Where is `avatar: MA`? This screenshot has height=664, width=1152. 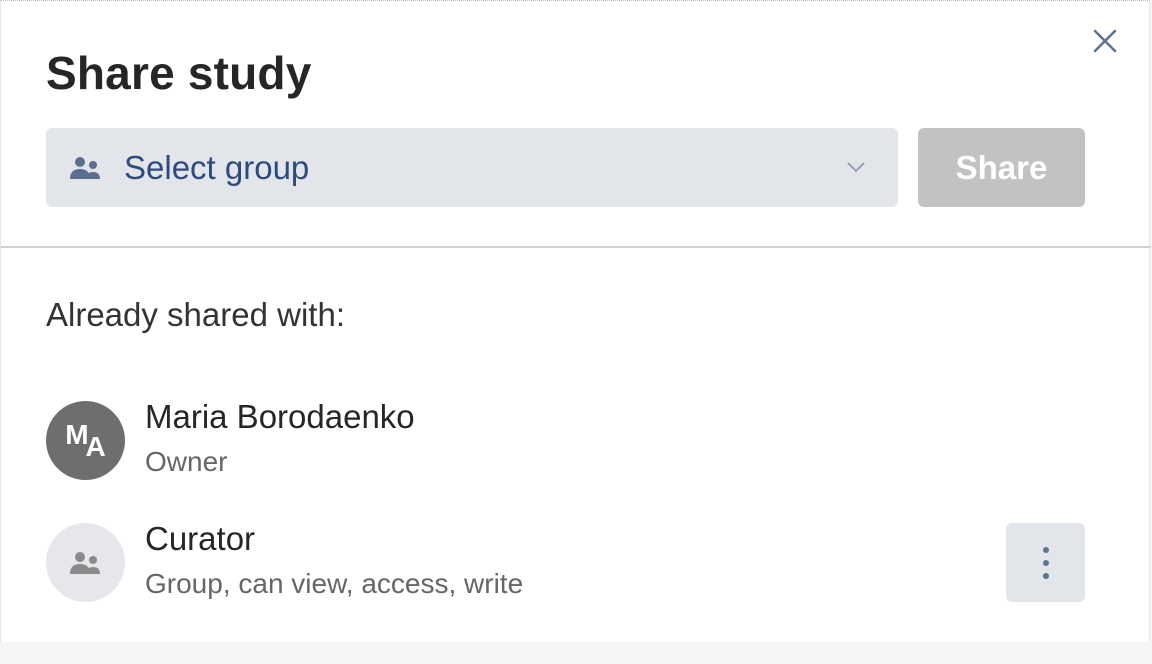
avatar: MA is located at coordinates (85, 440).